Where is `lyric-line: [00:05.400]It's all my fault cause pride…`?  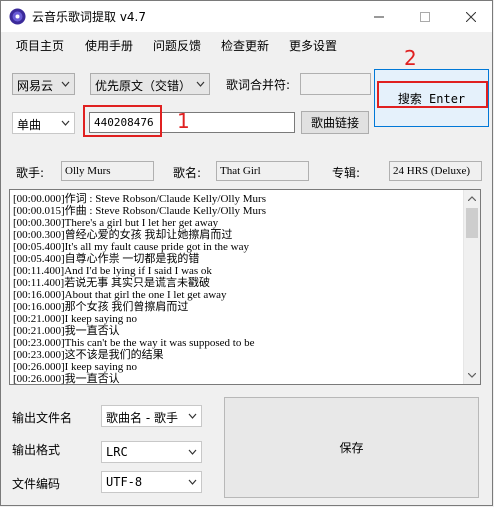 lyric-line: [00:05.400]It's all my fault cause pride… is located at coordinates (131, 247).